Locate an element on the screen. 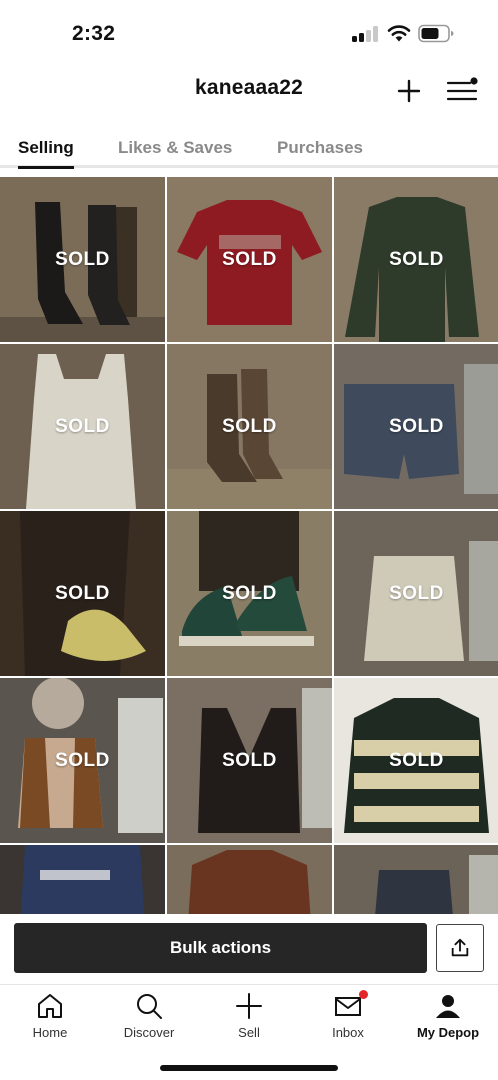 The width and height of the screenshot is (498, 1080). search-icon is located at coordinates (149, 1006).